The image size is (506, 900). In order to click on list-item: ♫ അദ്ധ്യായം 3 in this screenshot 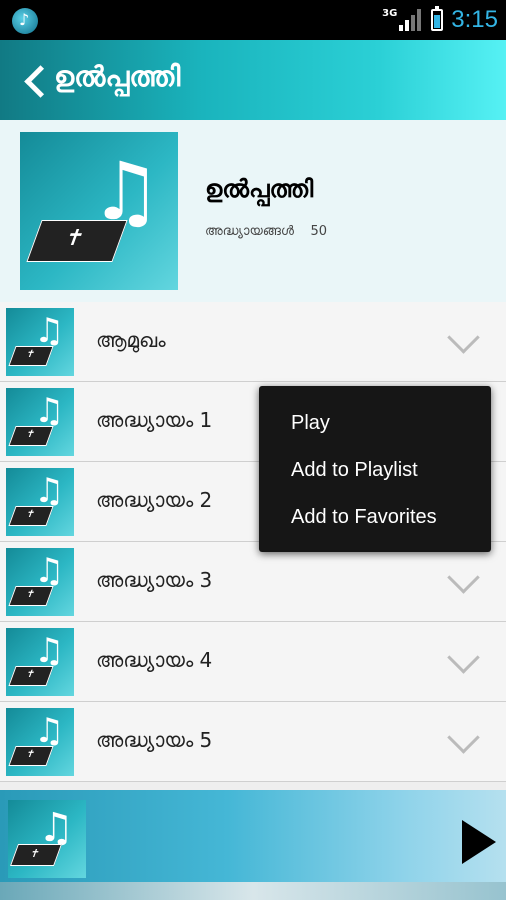, I will do `click(253, 582)`.